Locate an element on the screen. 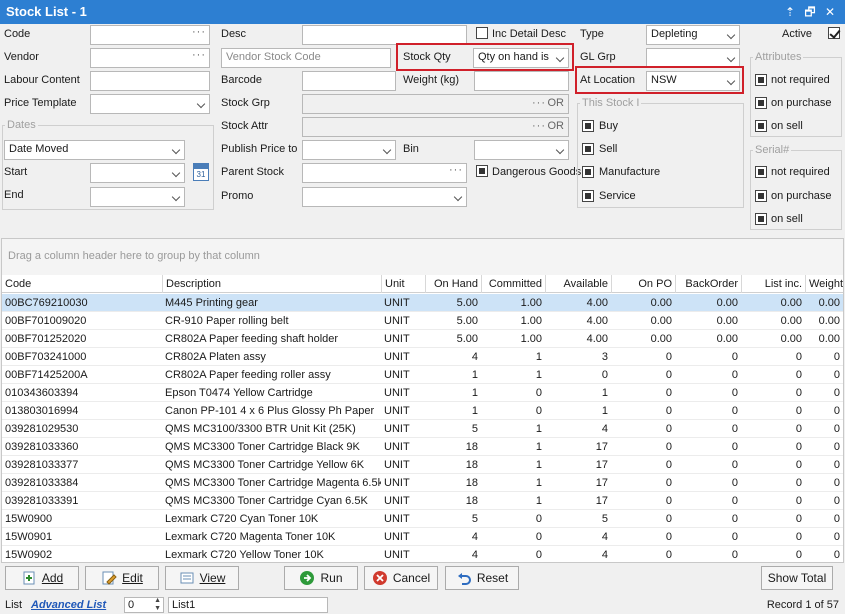 The image size is (845, 614). barcode-field is located at coordinates (349, 81).